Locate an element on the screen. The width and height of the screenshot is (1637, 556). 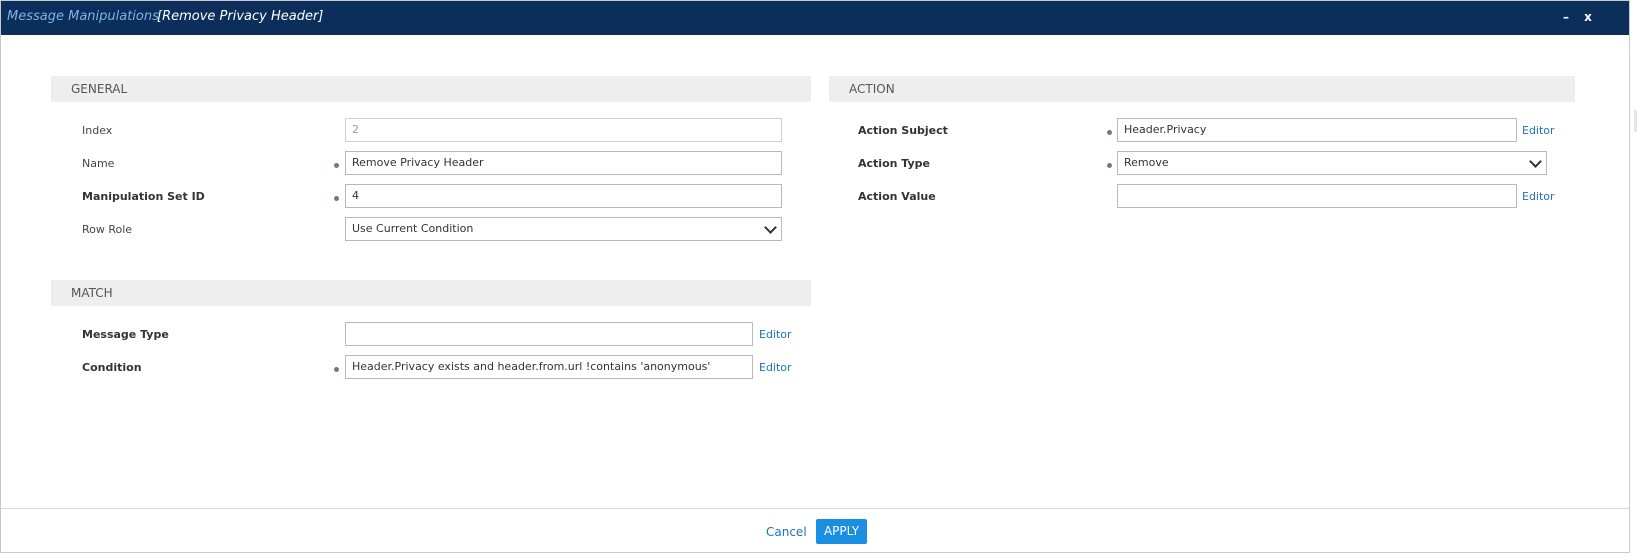
action-value-label: Action Value is located at coordinates (897, 196).